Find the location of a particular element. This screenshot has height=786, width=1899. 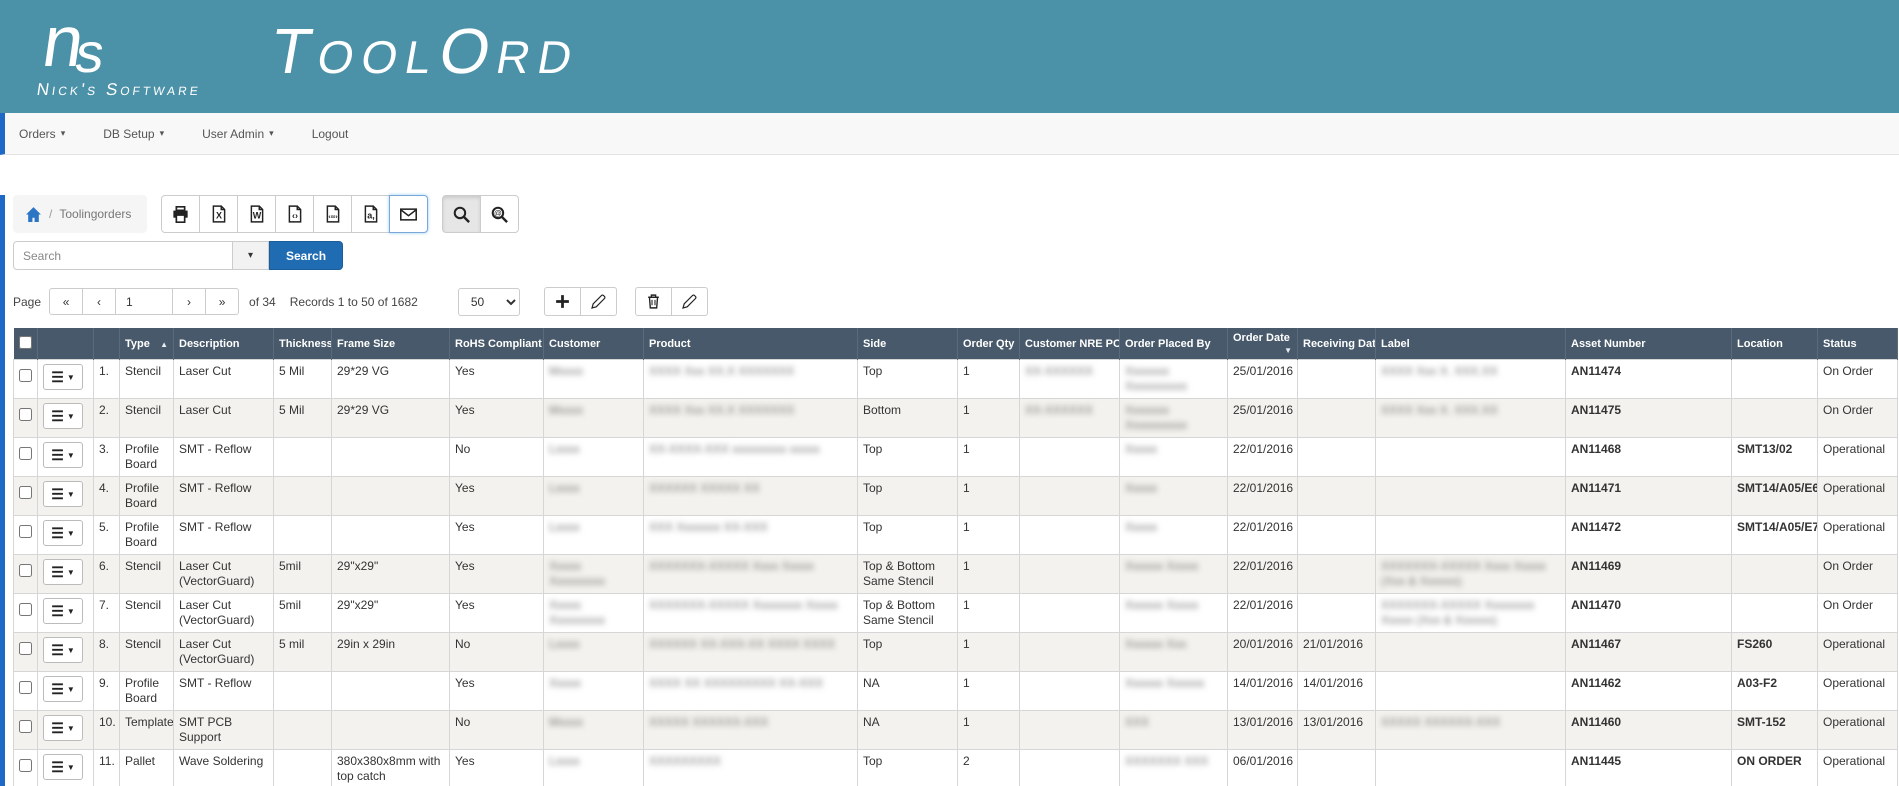

cell-description: SMT PCB Support is located at coordinates (223, 730).